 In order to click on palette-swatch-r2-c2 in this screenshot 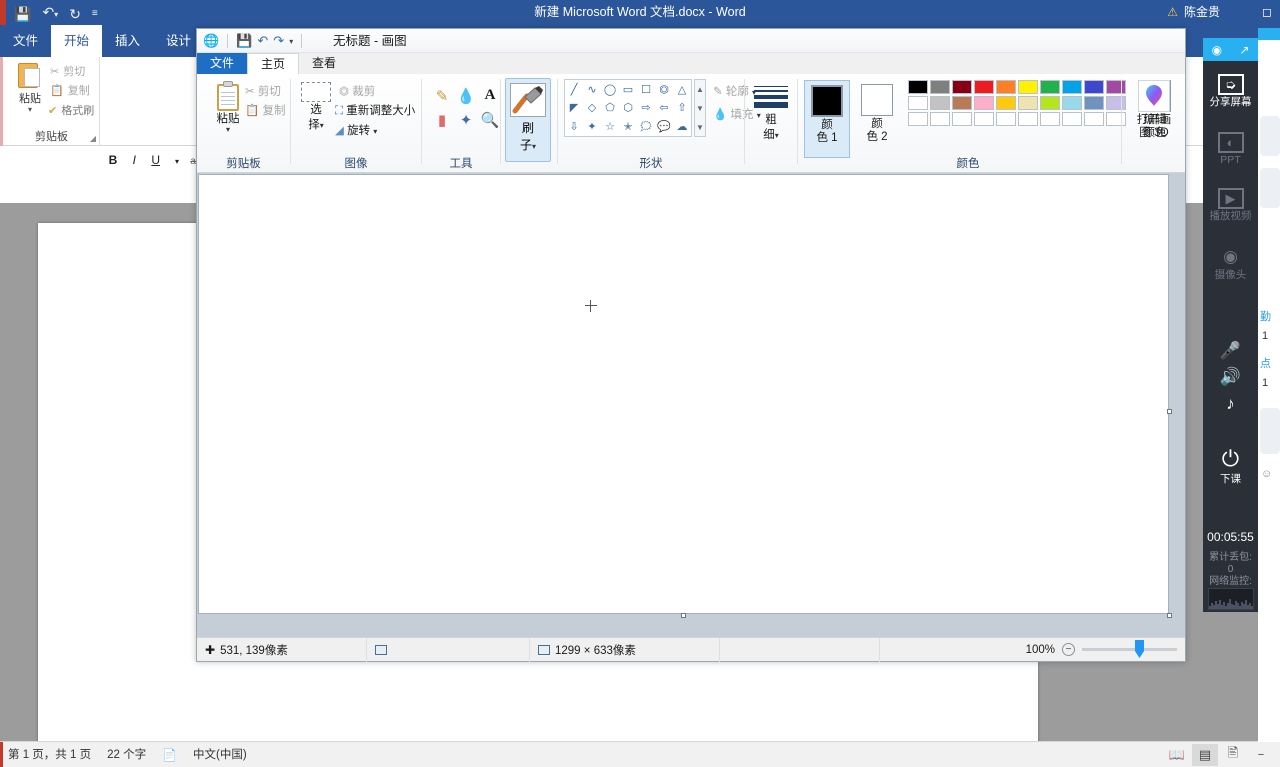, I will do `click(940, 103)`.